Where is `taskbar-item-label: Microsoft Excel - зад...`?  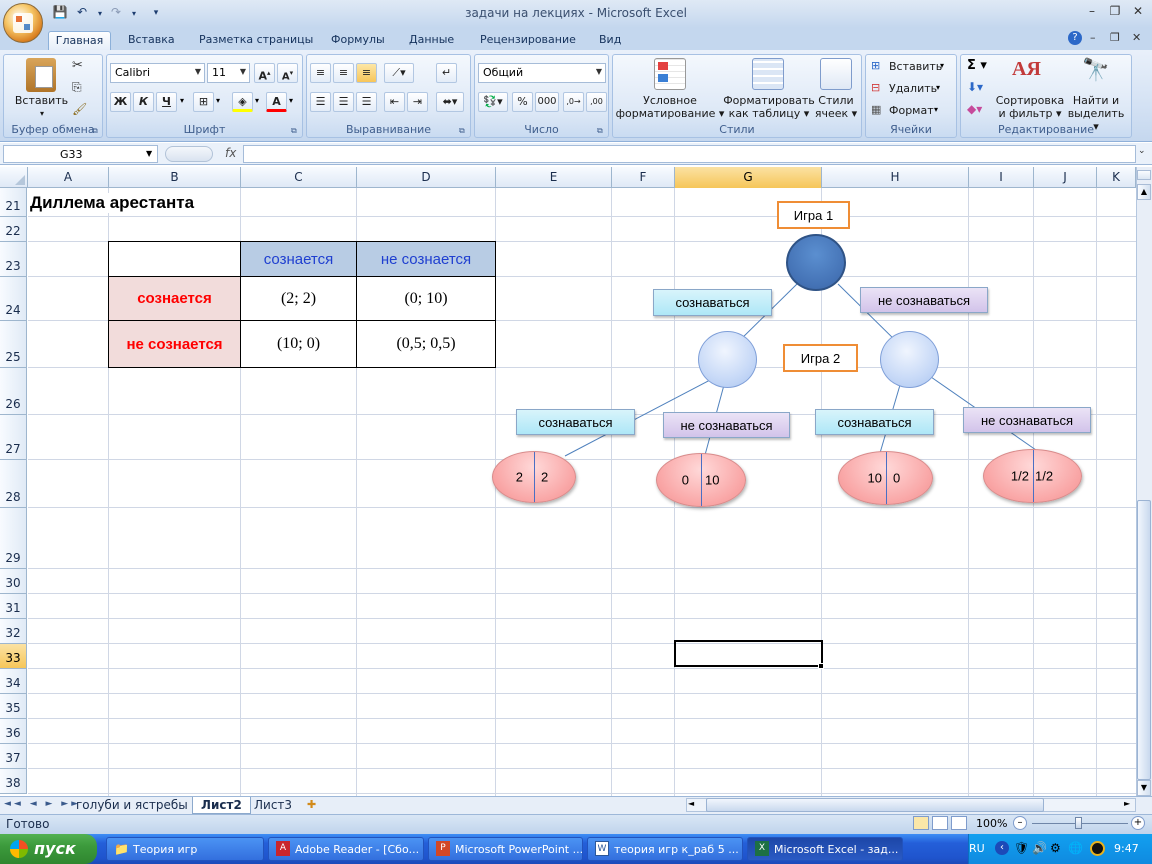
taskbar-item-label: Microsoft Excel - зад... is located at coordinates (836, 849).